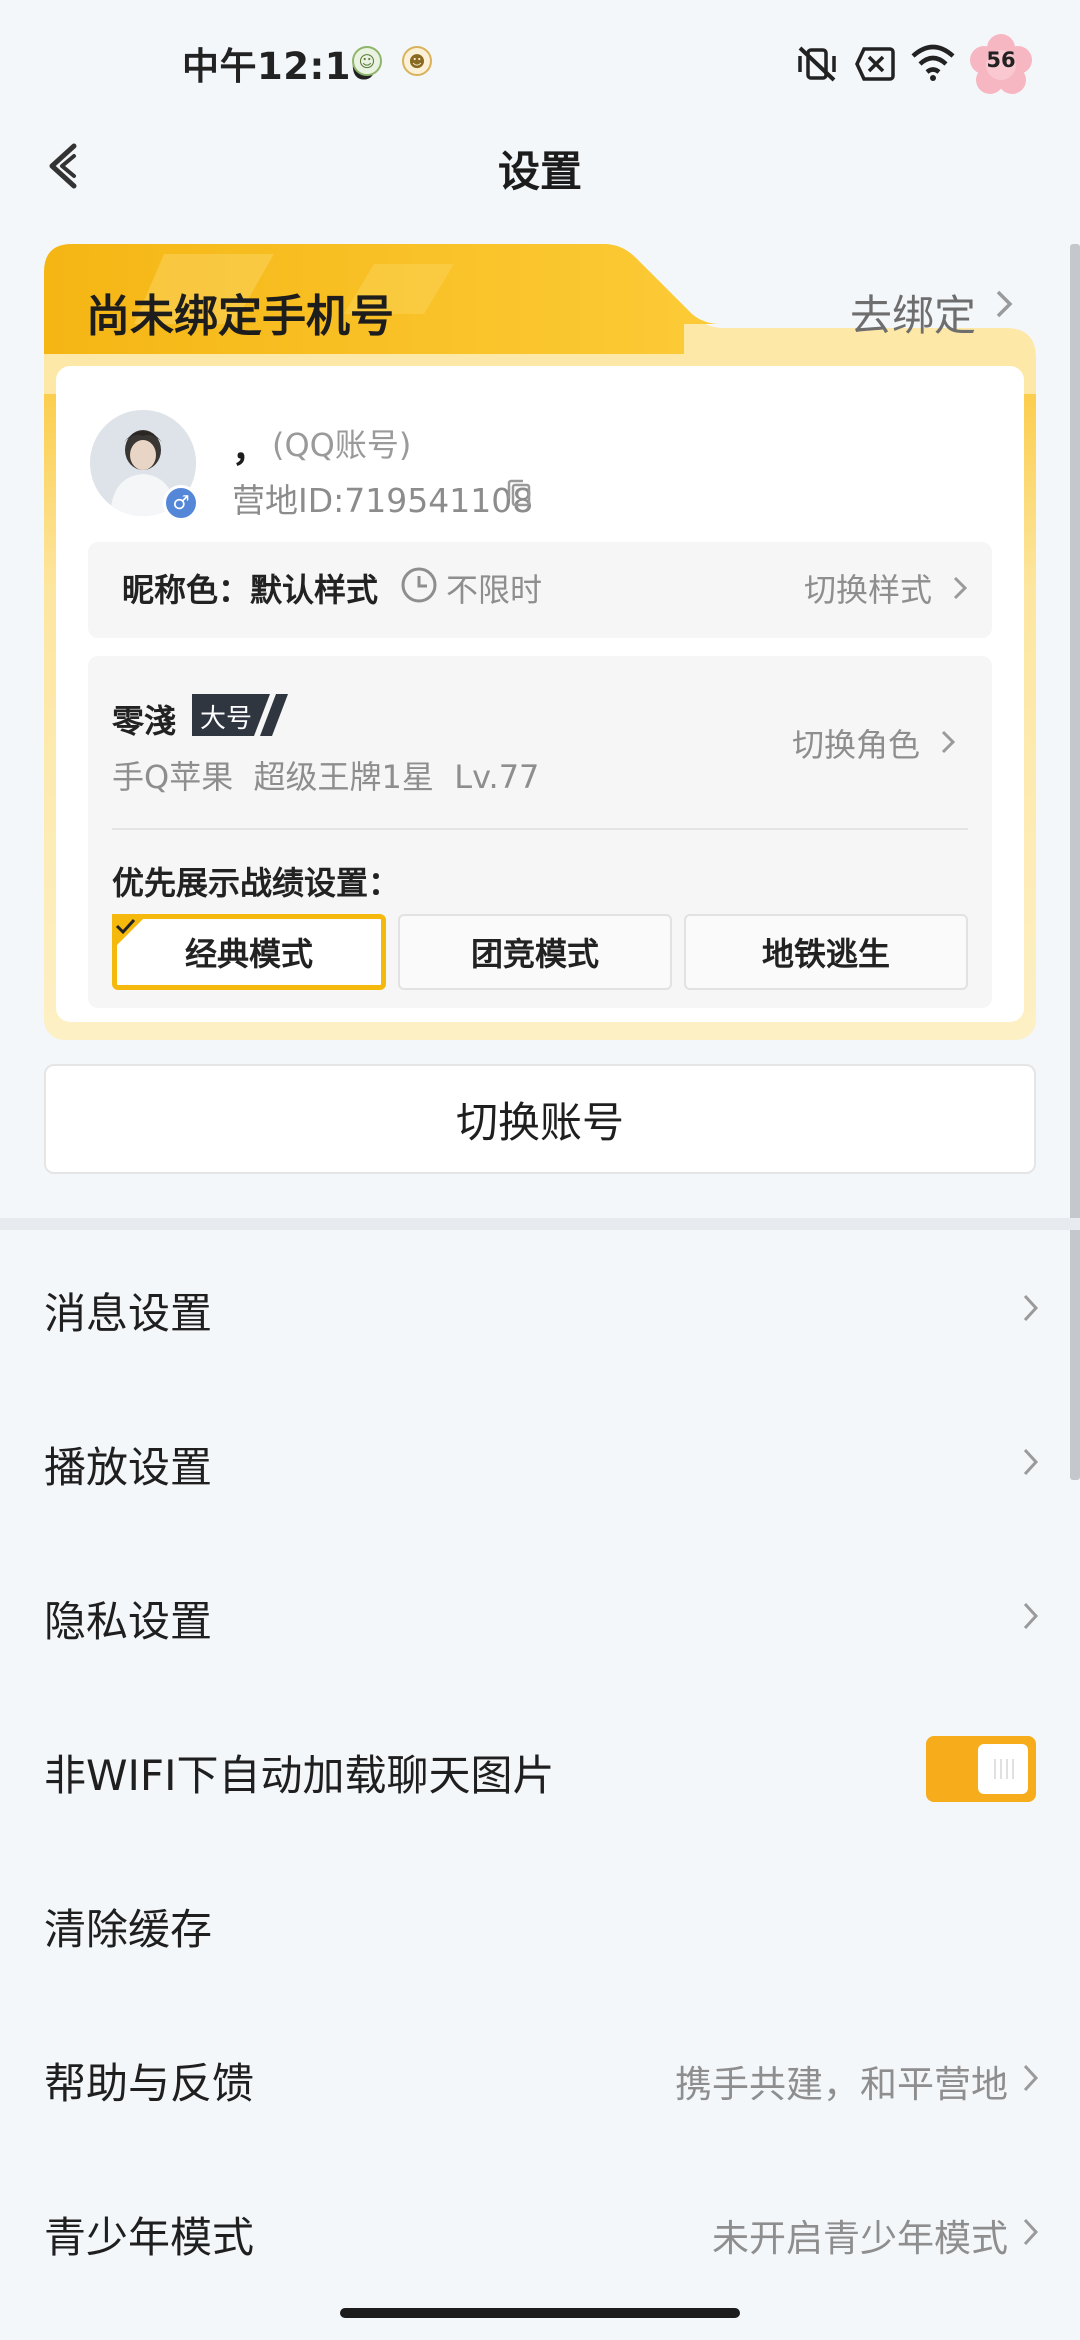 The image size is (1080, 2340). Describe the element at coordinates (149, 2083) in the screenshot. I see `row-label: 帮助与反馈` at that location.